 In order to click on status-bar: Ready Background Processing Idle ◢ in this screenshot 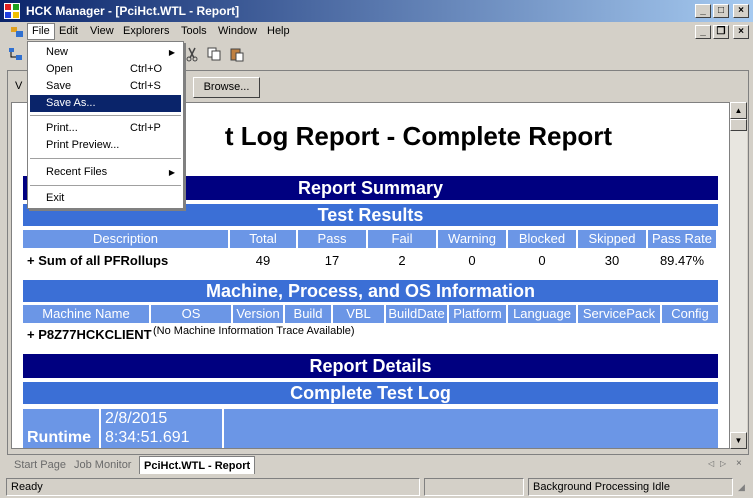, I will do `click(376, 487)`.